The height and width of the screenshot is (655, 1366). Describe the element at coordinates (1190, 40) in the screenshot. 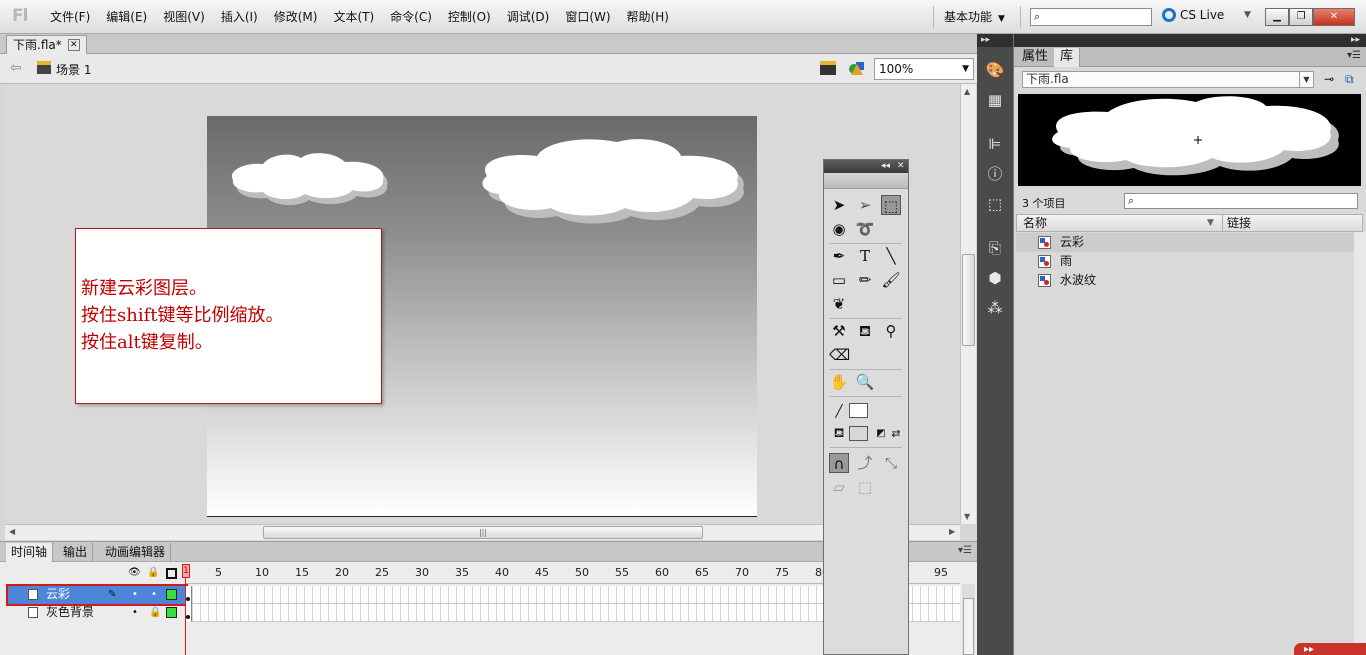

I see `collapse-icon: ▸▸` at that location.